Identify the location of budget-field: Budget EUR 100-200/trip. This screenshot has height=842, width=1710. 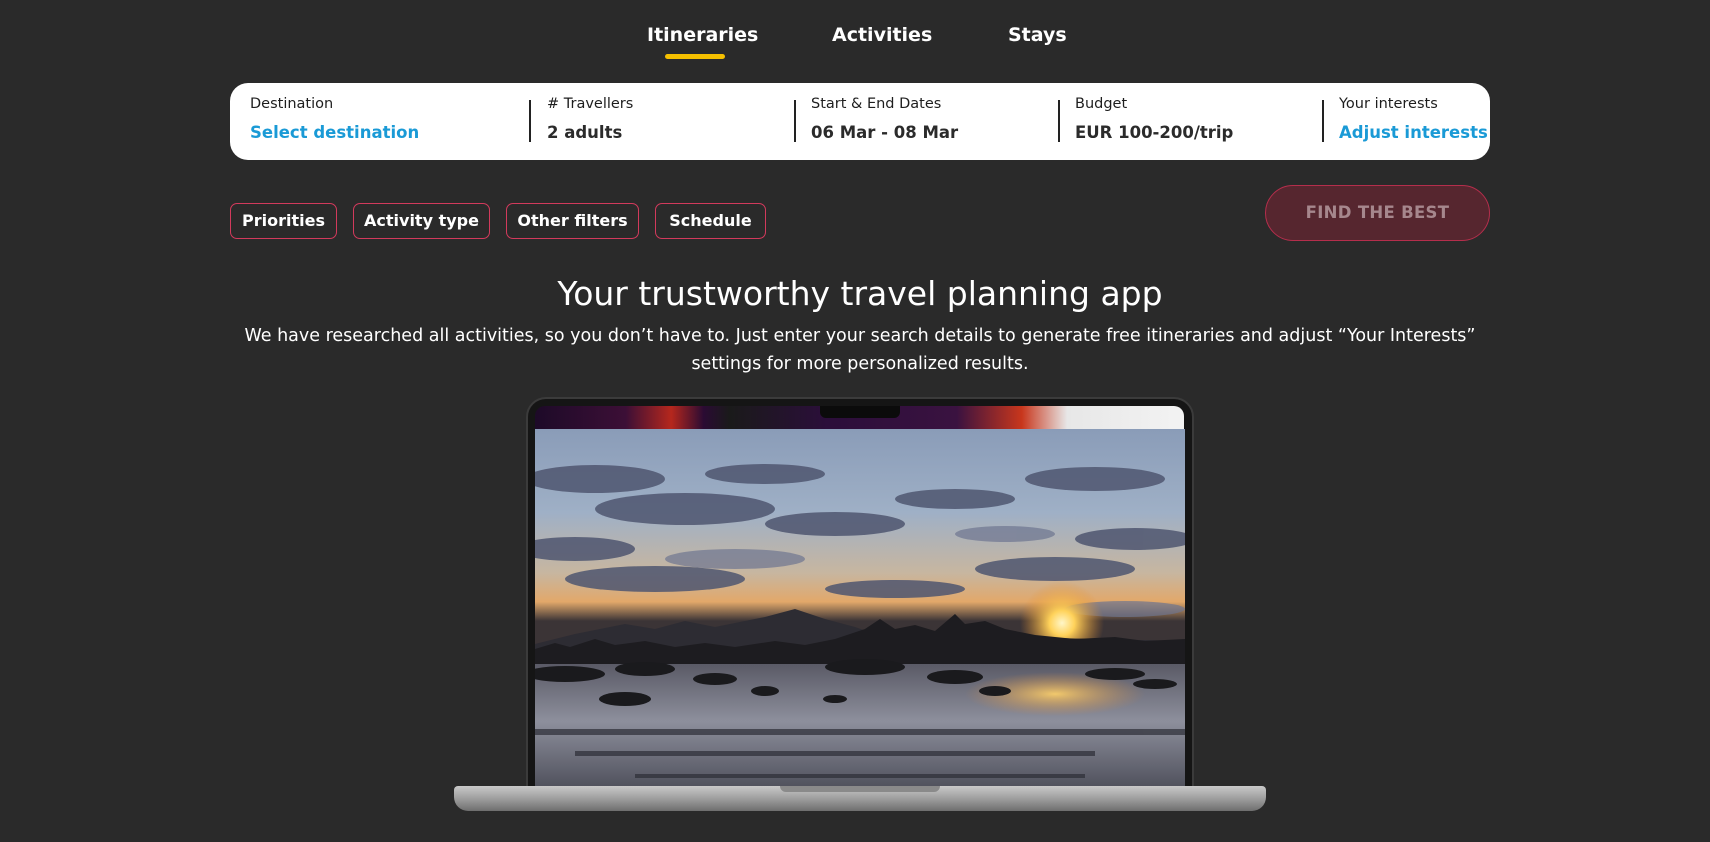
(1190, 121).